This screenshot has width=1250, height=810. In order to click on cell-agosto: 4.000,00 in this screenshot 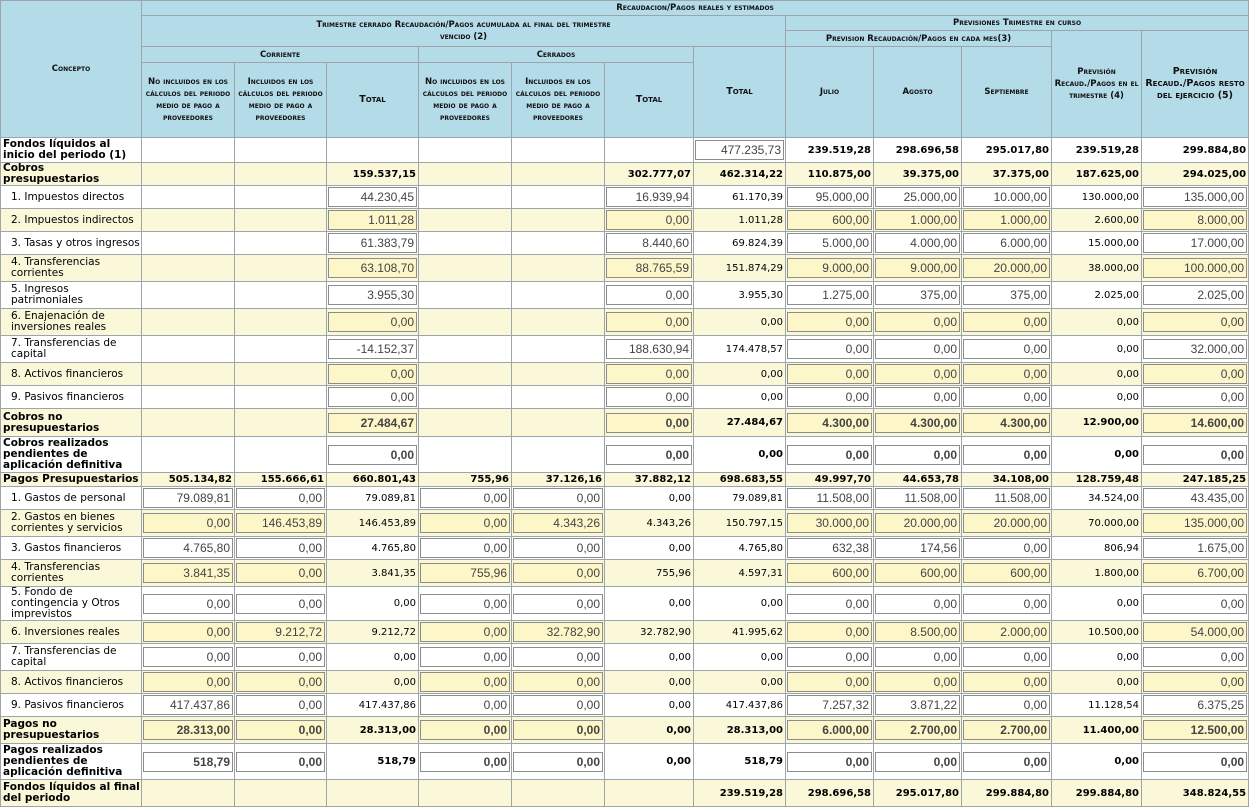, I will do `click(917, 243)`.